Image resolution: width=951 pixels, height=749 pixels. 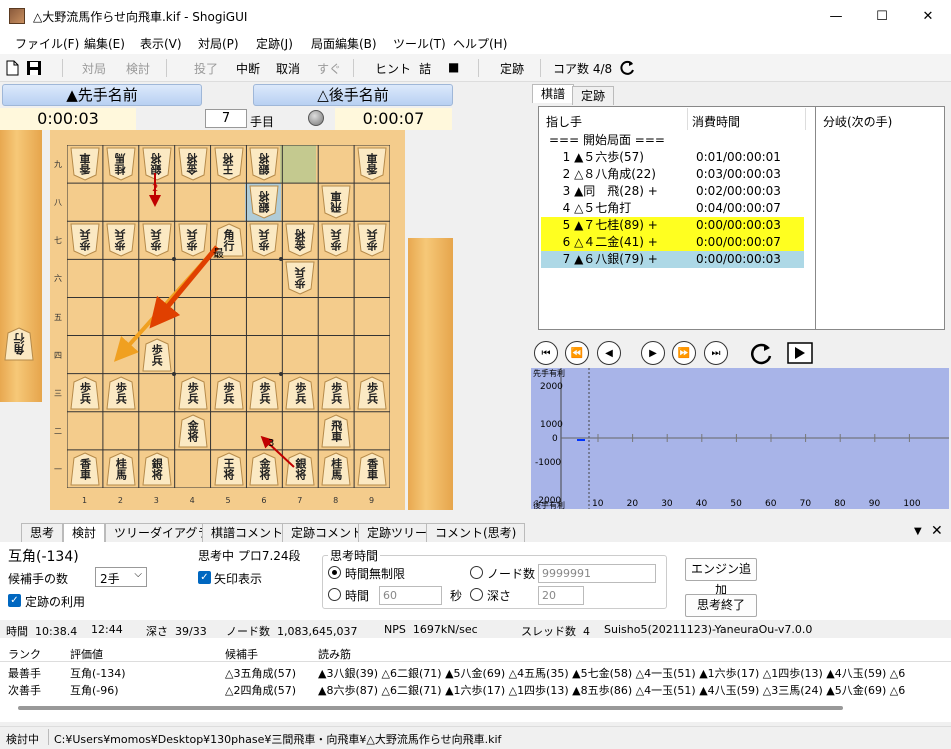 What do you see at coordinates (548, 501) in the screenshot?
I see `graph-y-tick: -2000` at bounding box center [548, 501].